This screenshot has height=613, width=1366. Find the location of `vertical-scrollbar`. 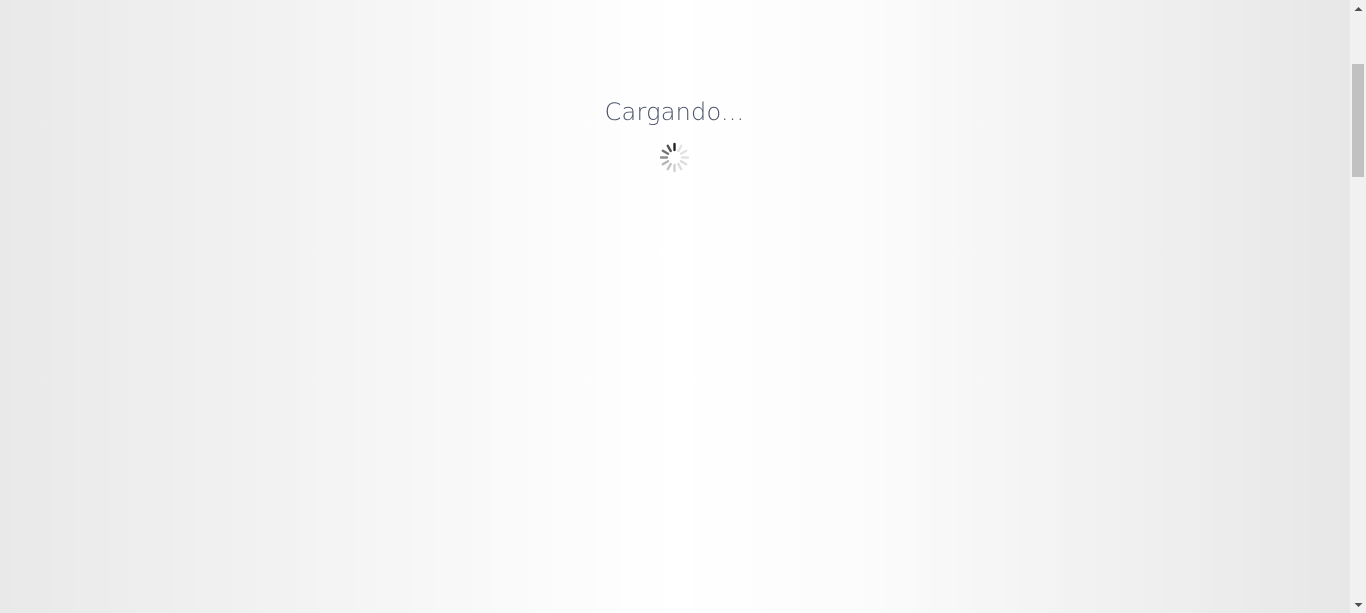

vertical-scrollbar is located at coordinates (1357, 306).